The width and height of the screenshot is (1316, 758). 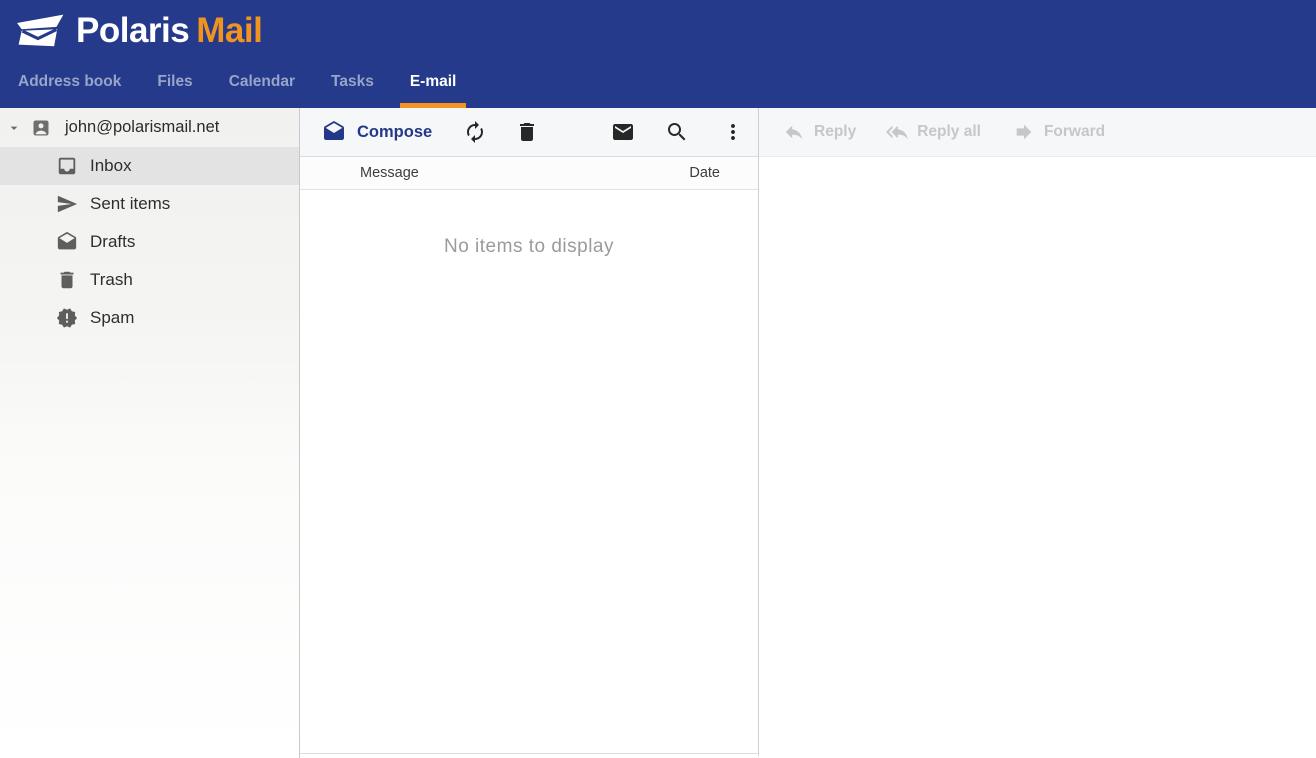 I want to click on refresh-icon, so click(x=475, y=132).